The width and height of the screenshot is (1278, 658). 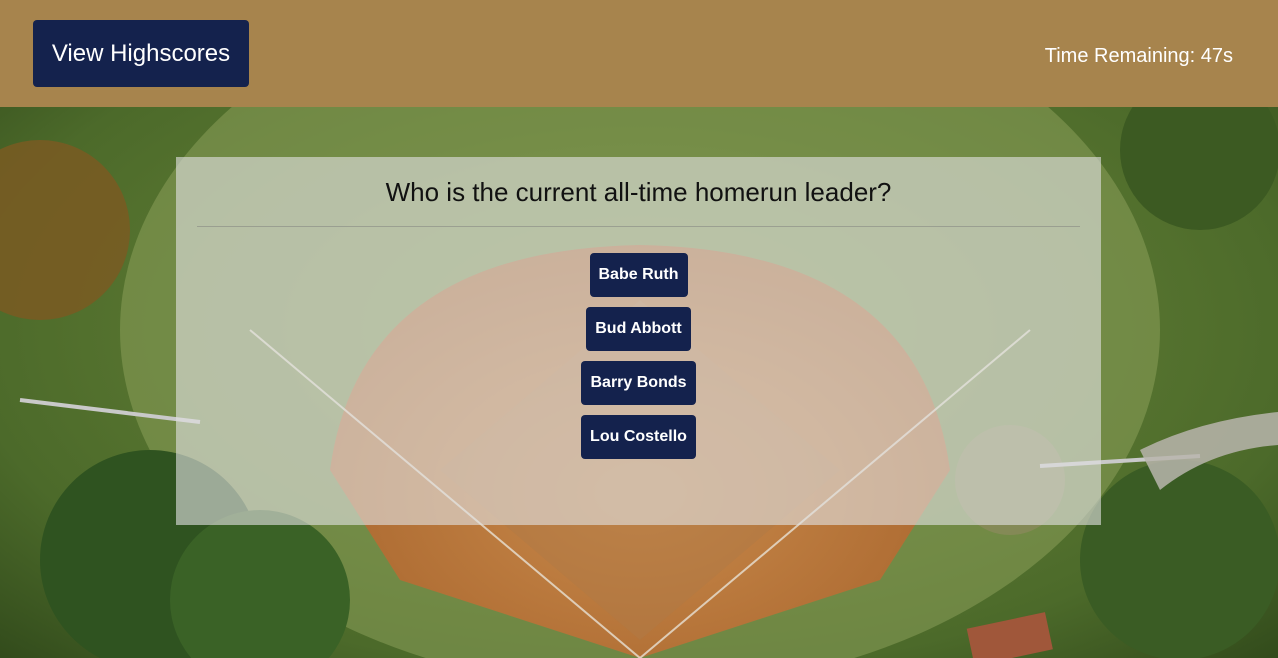 I want to click on view-highscores-button: View Highscores, so click(x=141, y=53).